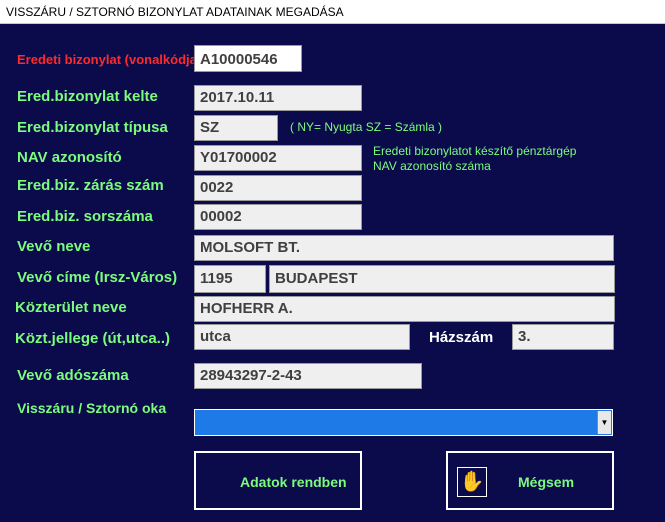 This screenshot has width=665, height=522. I want to click on dropdown-arrow-icon: ▼, so click(604, 422).